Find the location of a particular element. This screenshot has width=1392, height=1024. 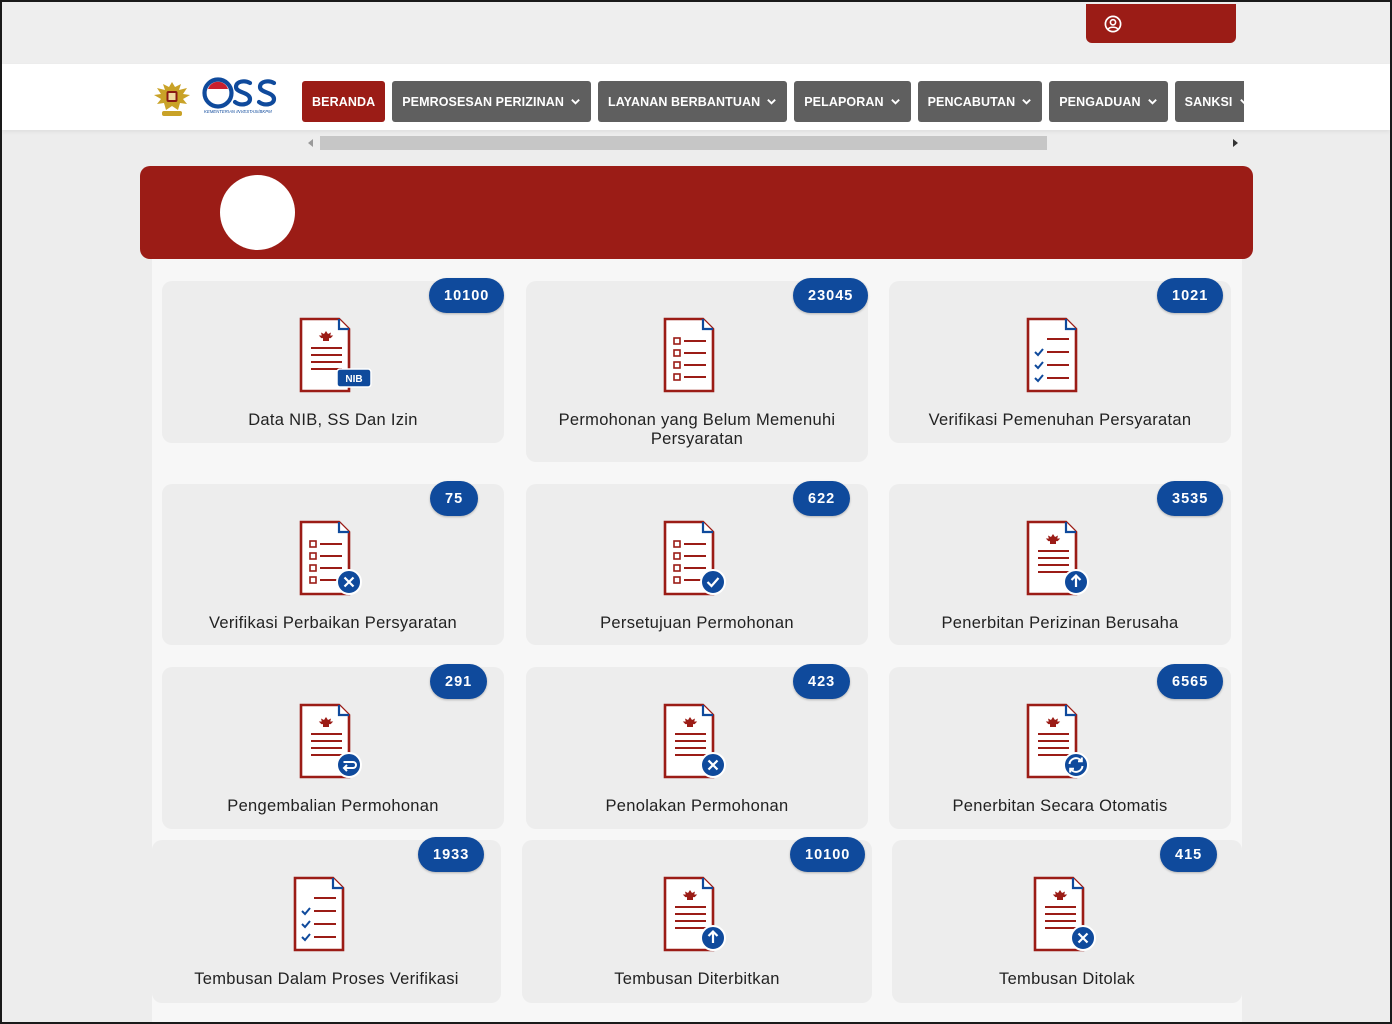

oss-logo: KEMENTERIAN INVESTASI/BKPM is located at coordinates (246, 98).